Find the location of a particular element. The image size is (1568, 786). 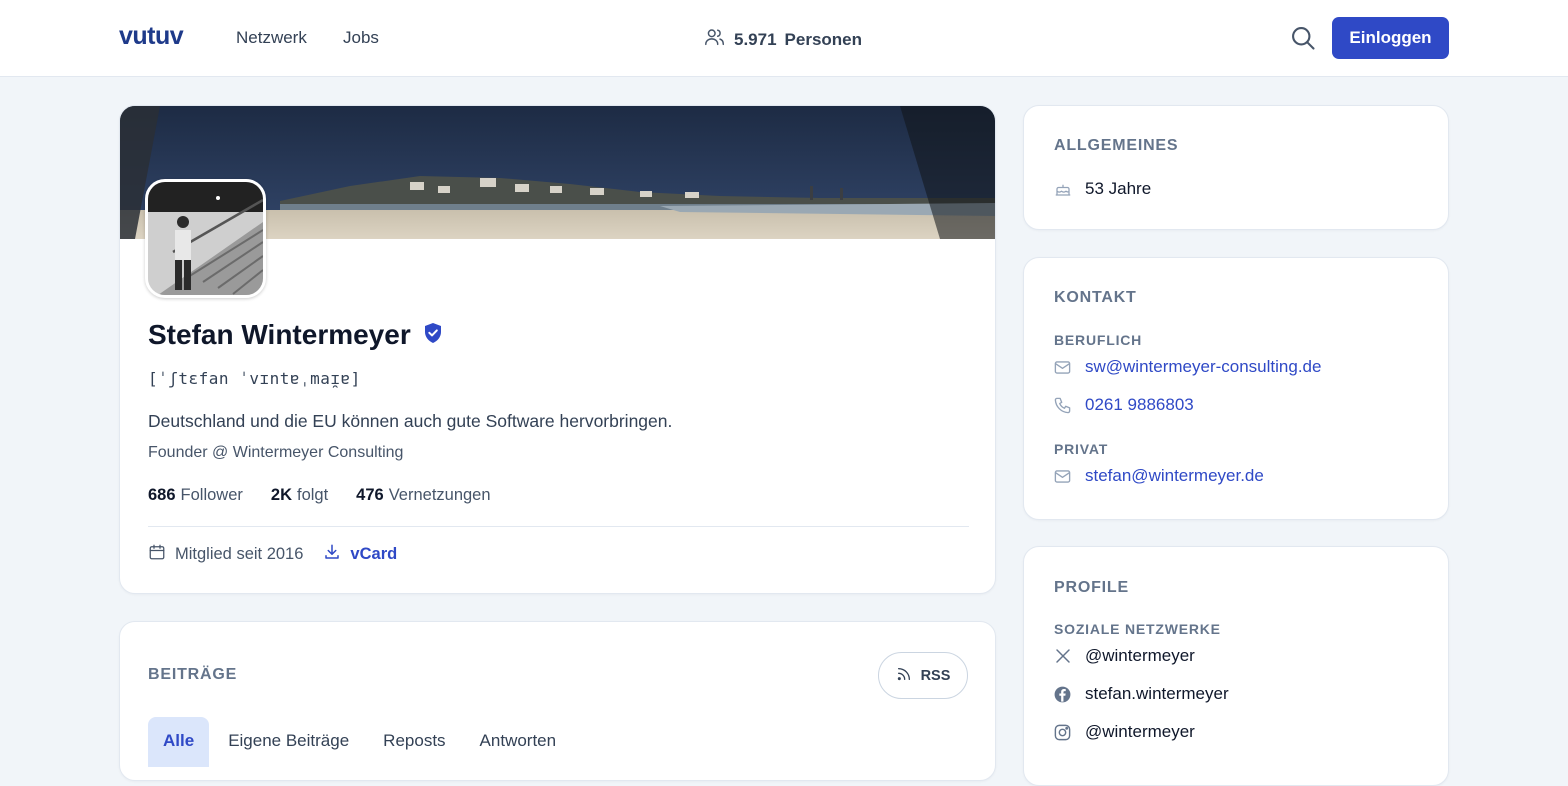

followers-stat: 686 Follower is located at coordinates (195, 495).